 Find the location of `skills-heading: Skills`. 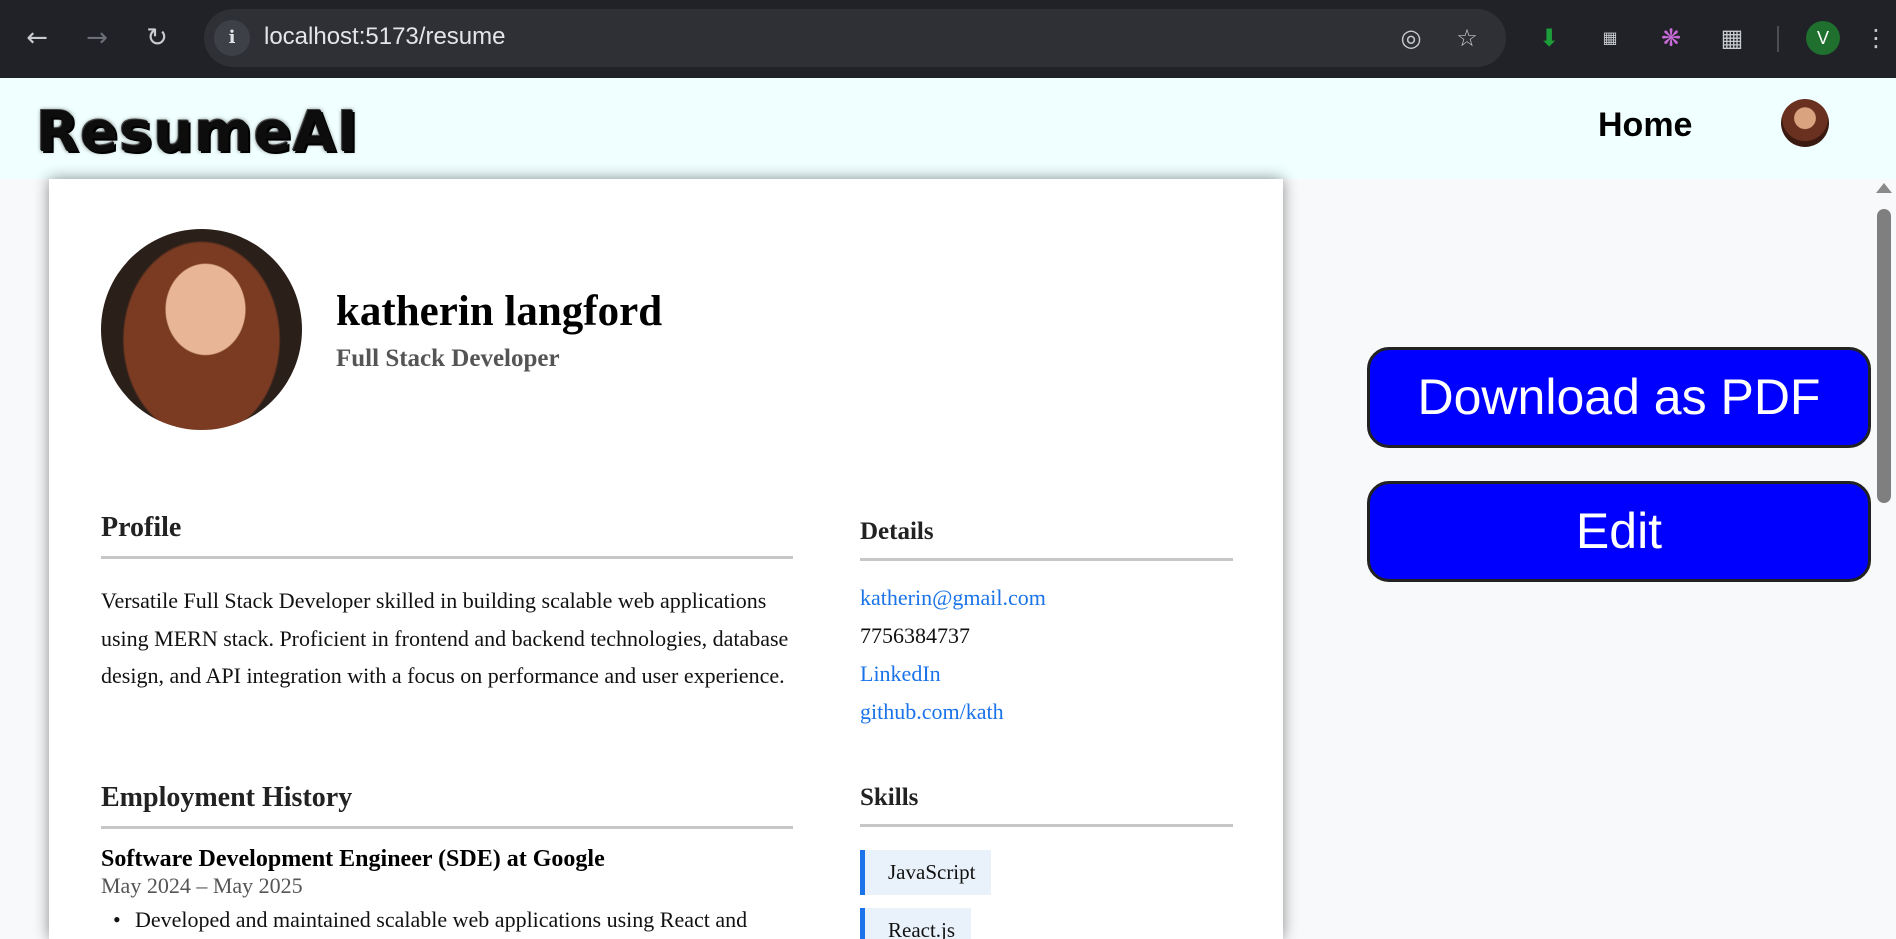

skills-heading: Skills is located at coordinates (889, 797).